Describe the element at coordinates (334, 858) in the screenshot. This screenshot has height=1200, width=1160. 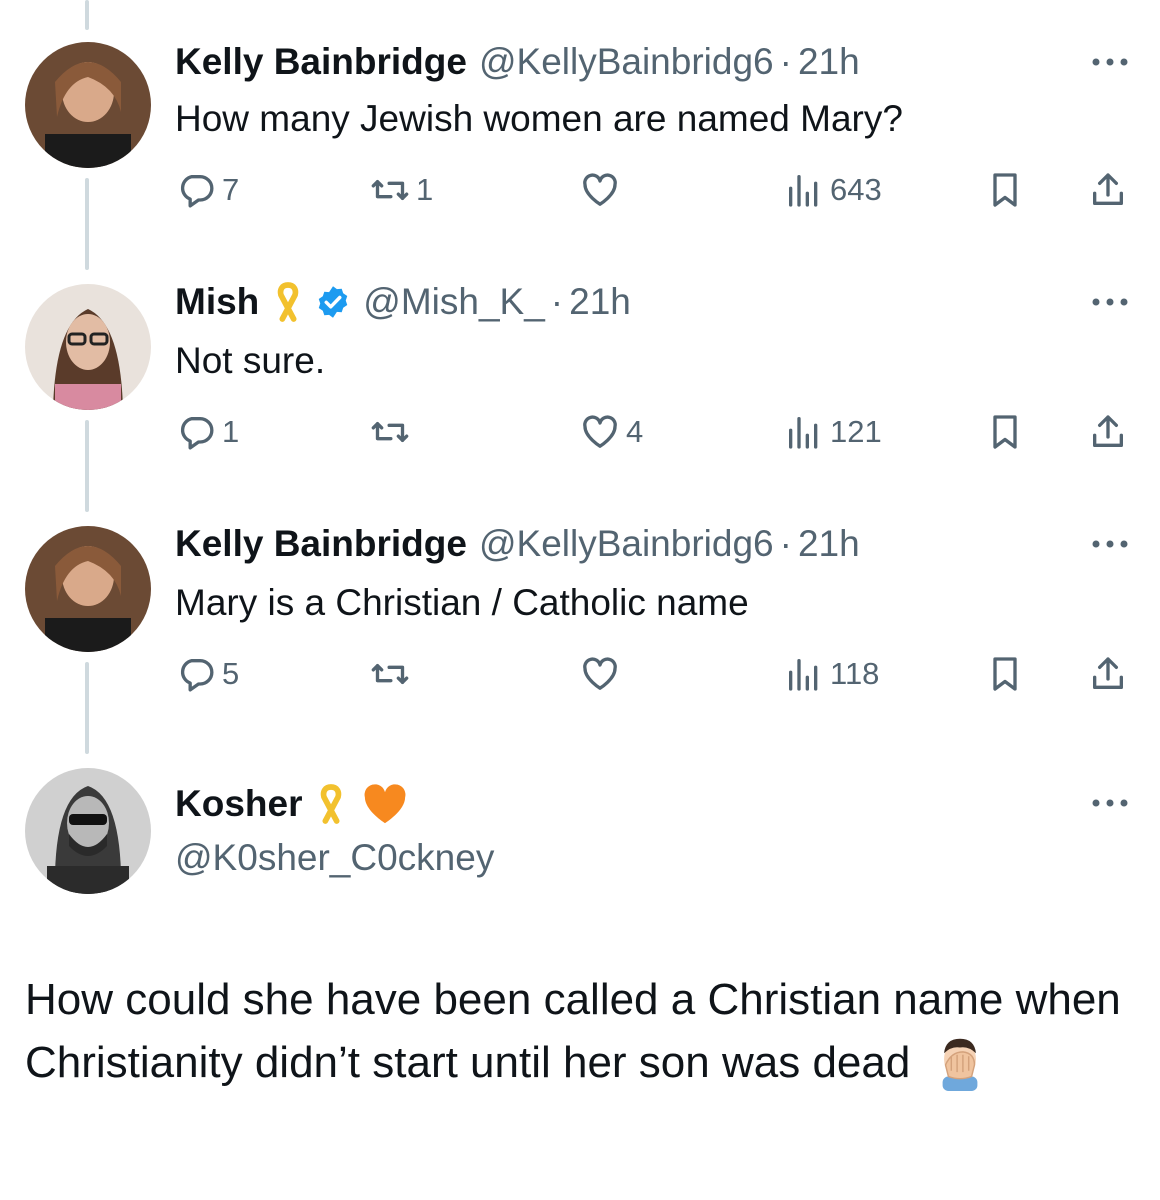
I see `author-handle: @K0sher_C0ckney` at that location.